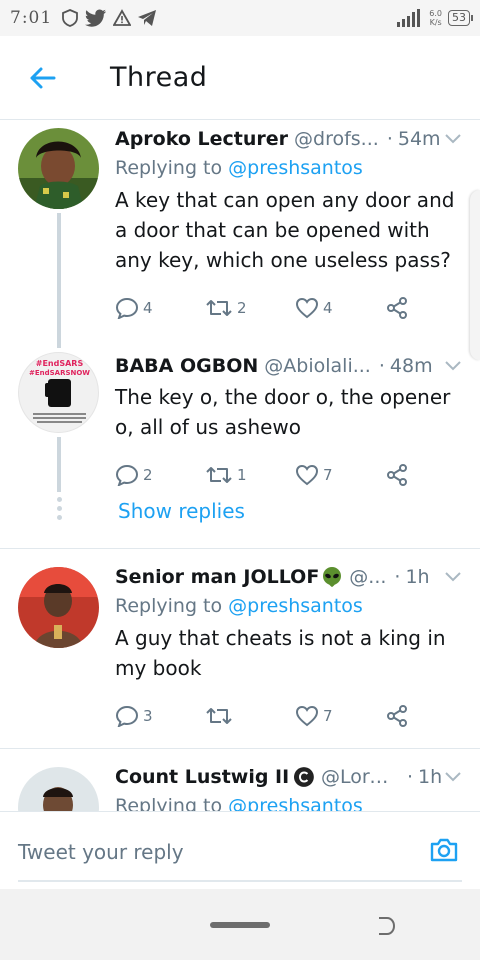  I want to click on divider, so click(240, 548).